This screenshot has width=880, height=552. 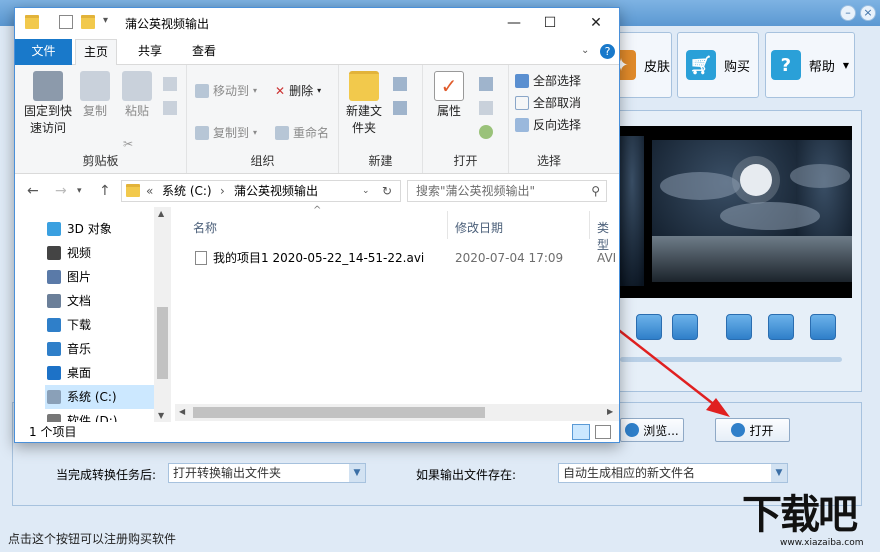 What do you see at coordinates (54, 373) in the screenshot?
I see `desktop-icon` at bounding box center [54, 373].